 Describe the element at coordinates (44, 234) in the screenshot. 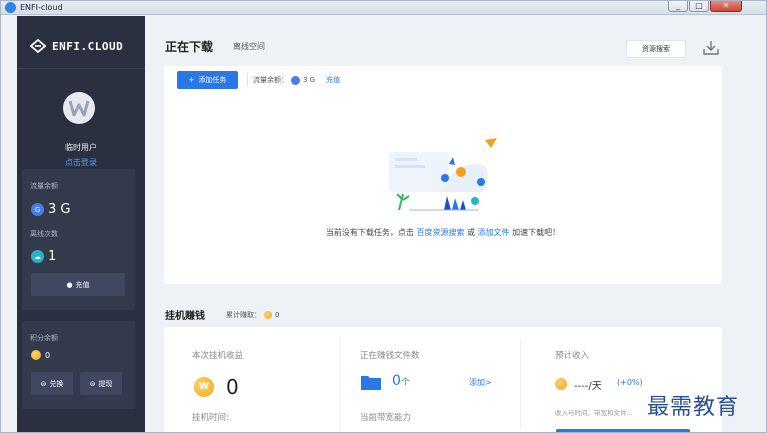

I see `offline-label: 离线次数` at that location.